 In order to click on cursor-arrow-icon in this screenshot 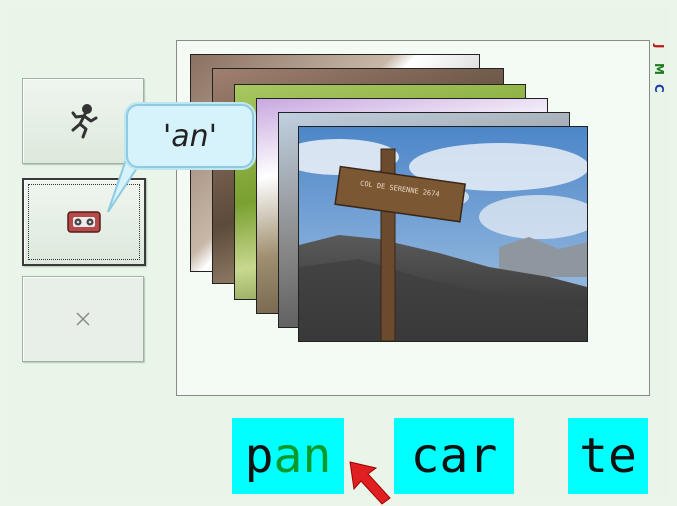, I will do `click(370, 483)`.